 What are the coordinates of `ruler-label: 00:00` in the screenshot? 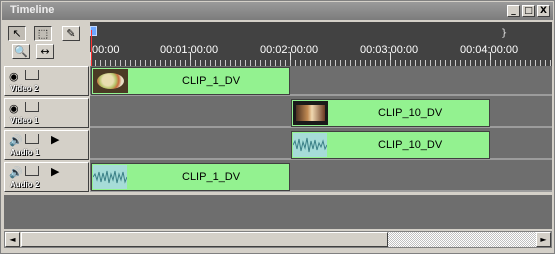 It's located at (106, 50).